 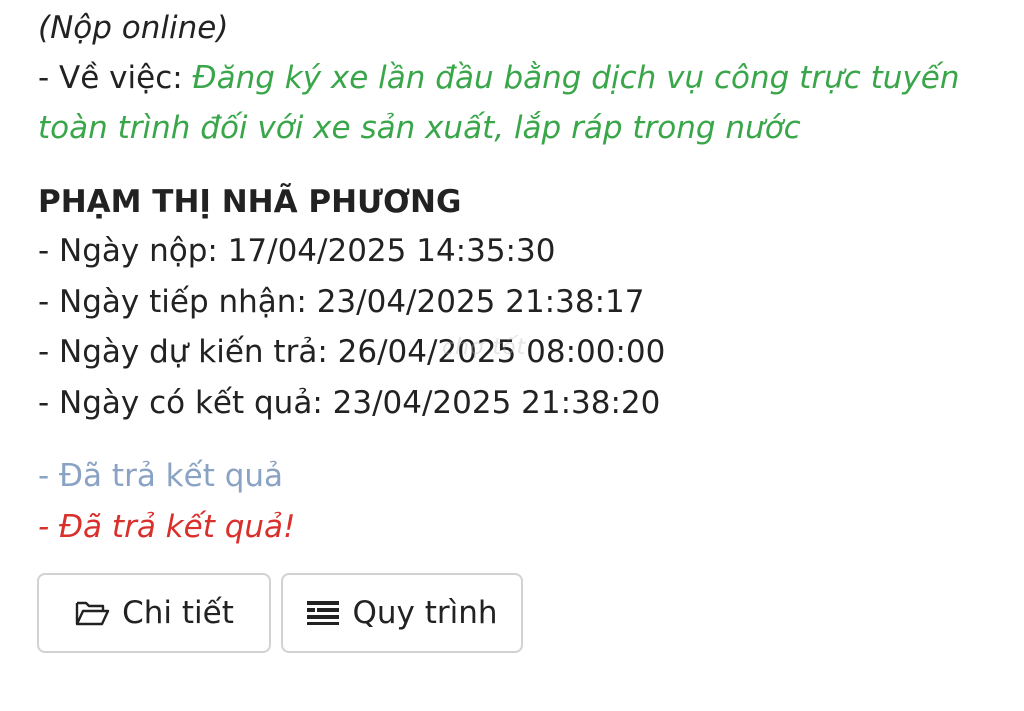 What do you see at coordinates (133, 28) in the screenshot?
I see `submission-mode: (Nộp online)` at bounding box center [133, 28].